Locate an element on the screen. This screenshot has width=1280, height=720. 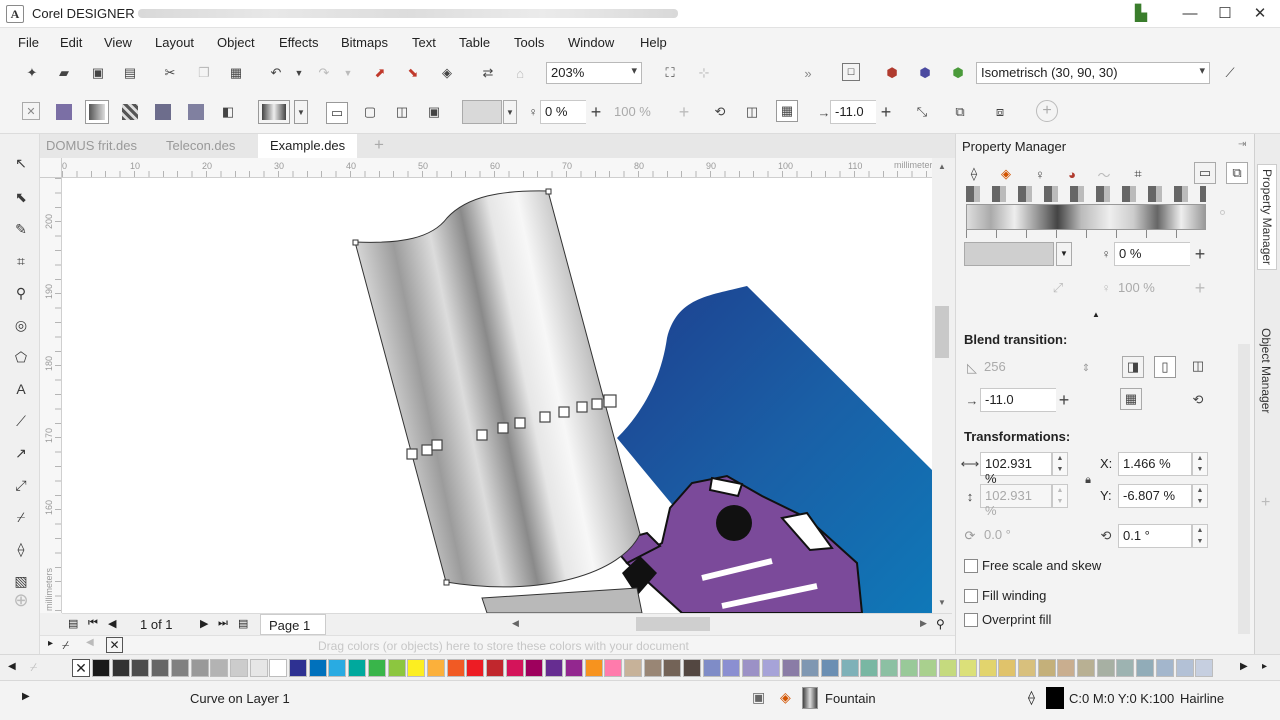
scroll-left-icon: ◀ is located at coordinates (515, 623).